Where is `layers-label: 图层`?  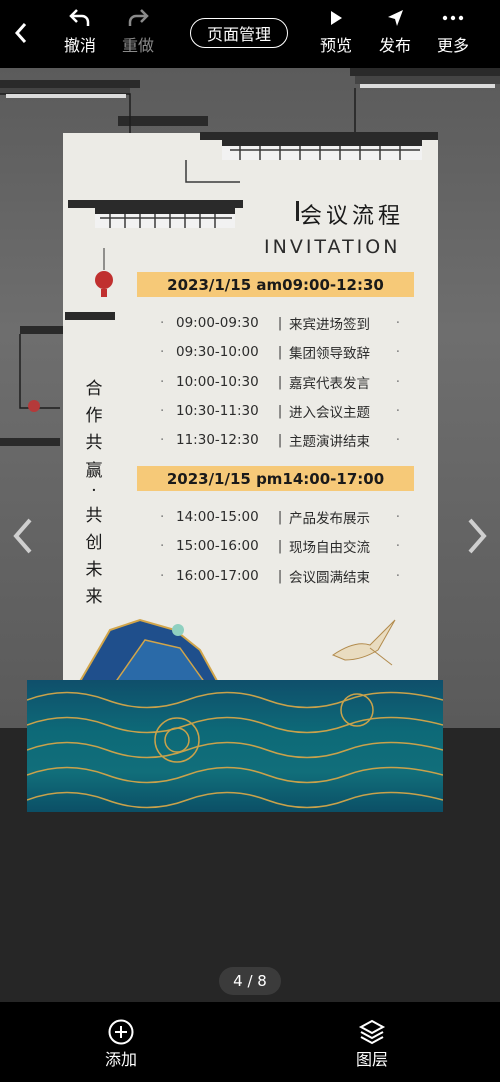
layers-label: 图层 is located at coordinates (372, 1059).